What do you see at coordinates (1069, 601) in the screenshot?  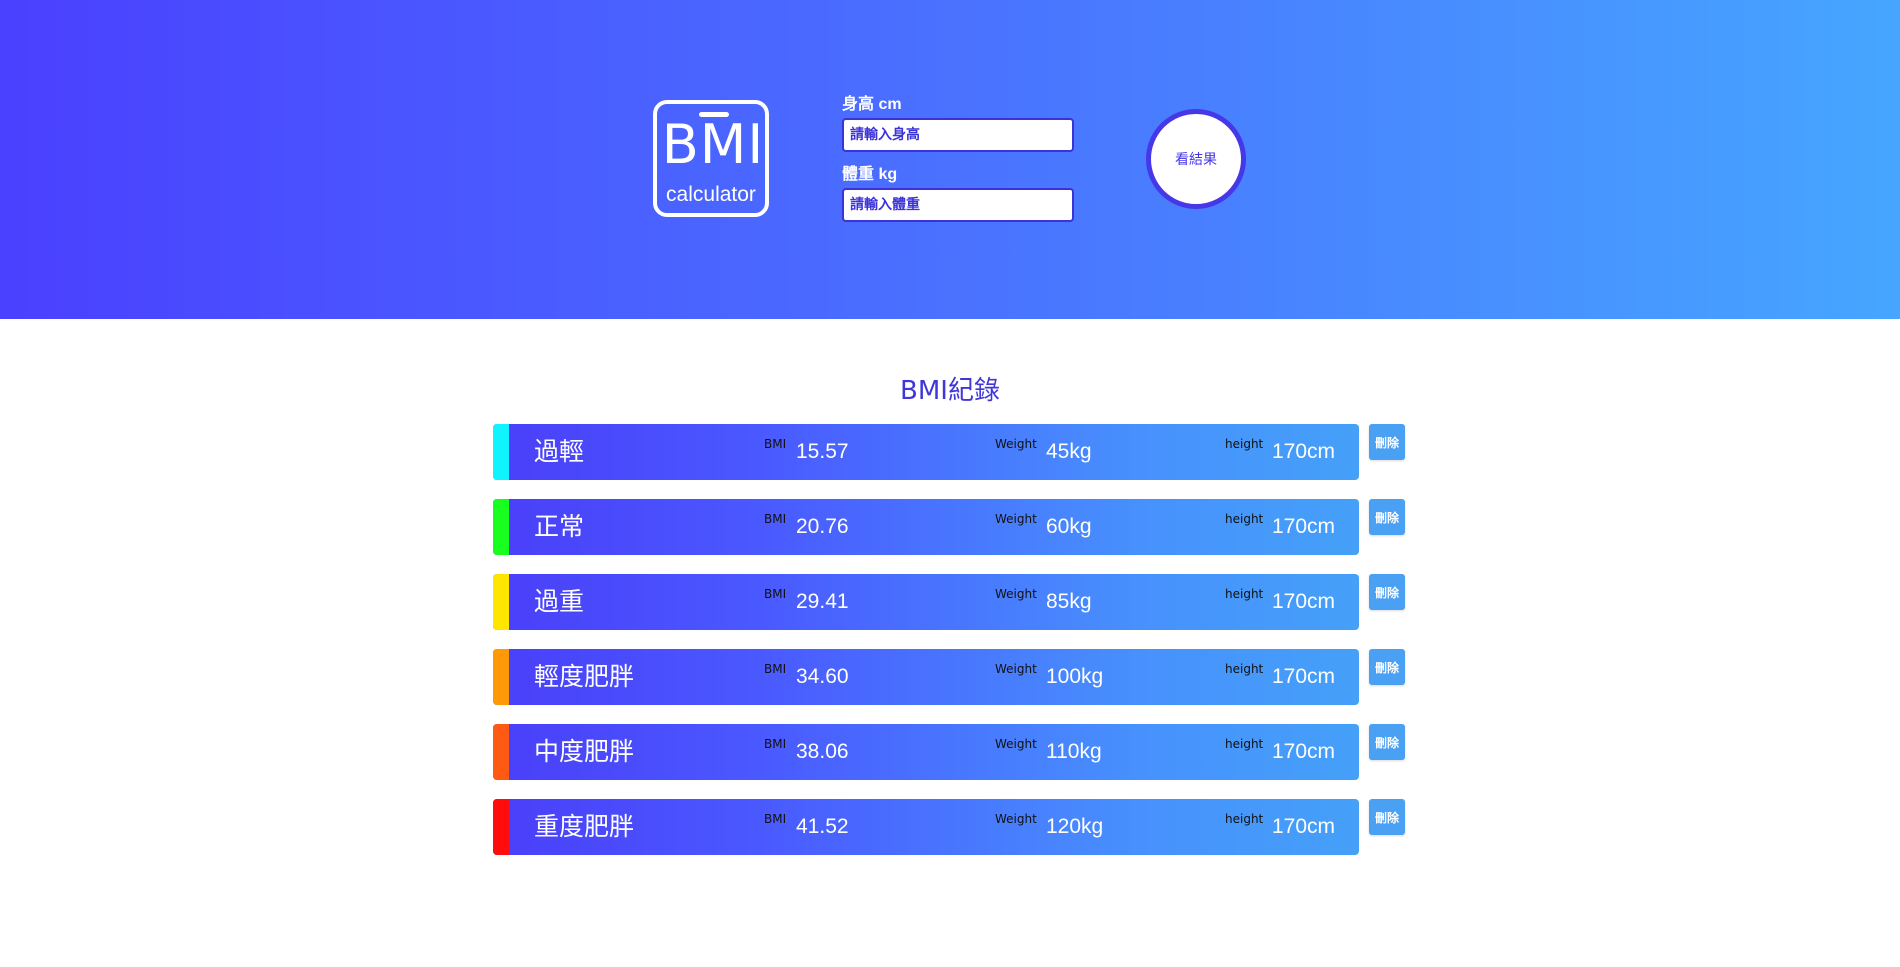 I see `weight-value: 85kg` at bounding box center [1069, 601].